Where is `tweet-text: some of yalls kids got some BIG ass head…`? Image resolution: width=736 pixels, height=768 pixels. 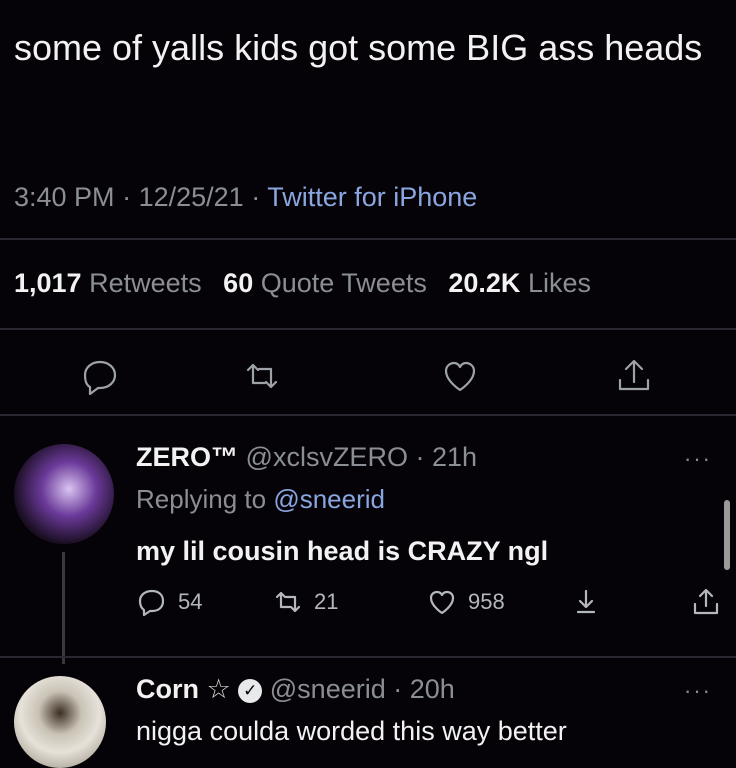
tweet-text: some of yalls kids got some BIG ass head… is located at coordinates (358, 47).